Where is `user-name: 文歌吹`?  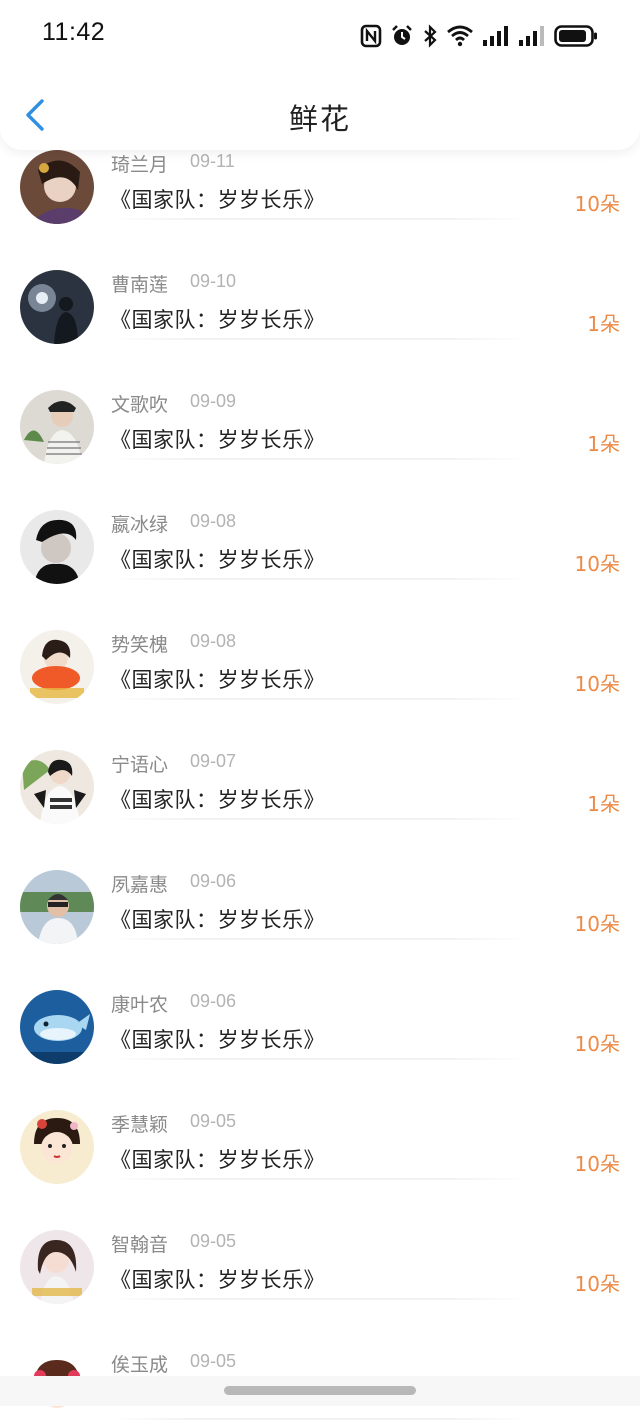 user-name: 文歌吹 is located at coordinates (140, 405).